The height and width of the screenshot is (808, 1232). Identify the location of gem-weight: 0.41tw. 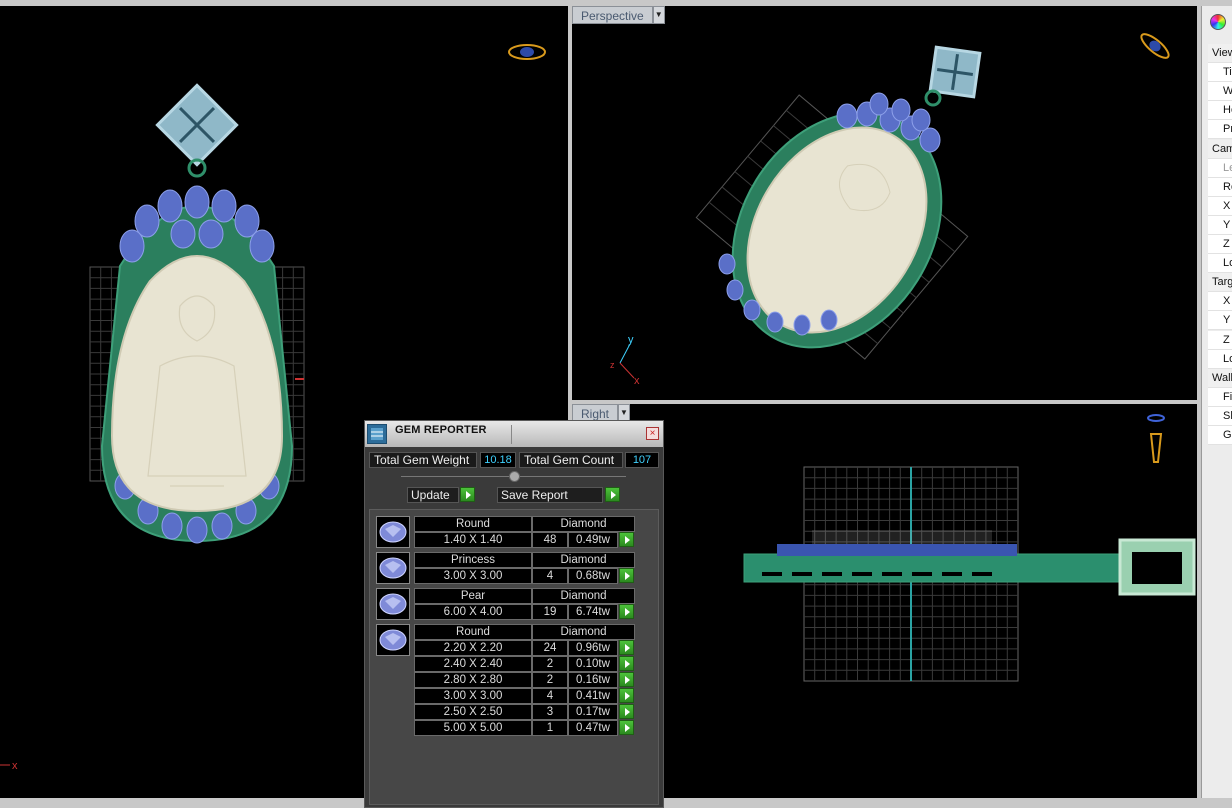
(593, 696).